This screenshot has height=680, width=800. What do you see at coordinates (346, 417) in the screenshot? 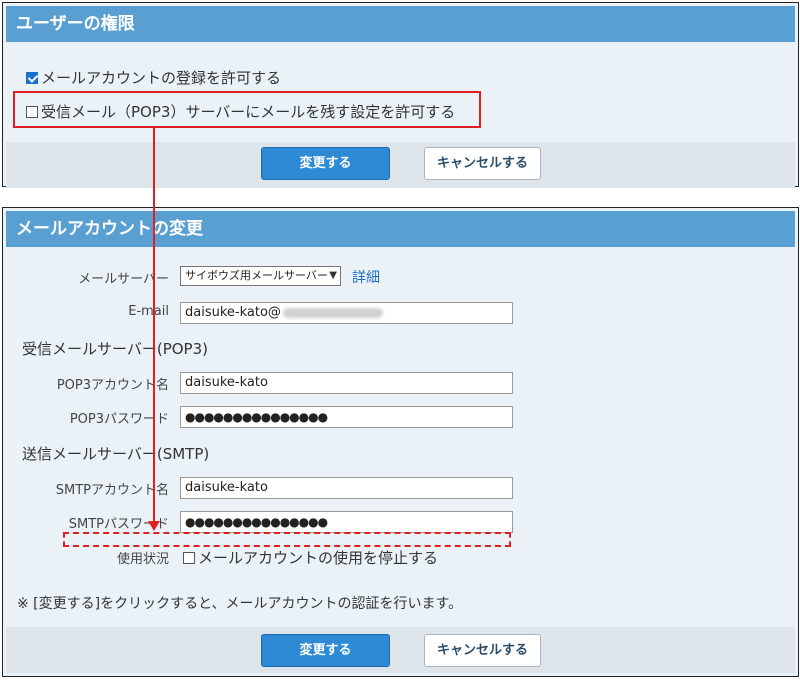
I see `pop3-password-field: ●●●●●●●●●●●●●●●` at bounding box center [346, 417].